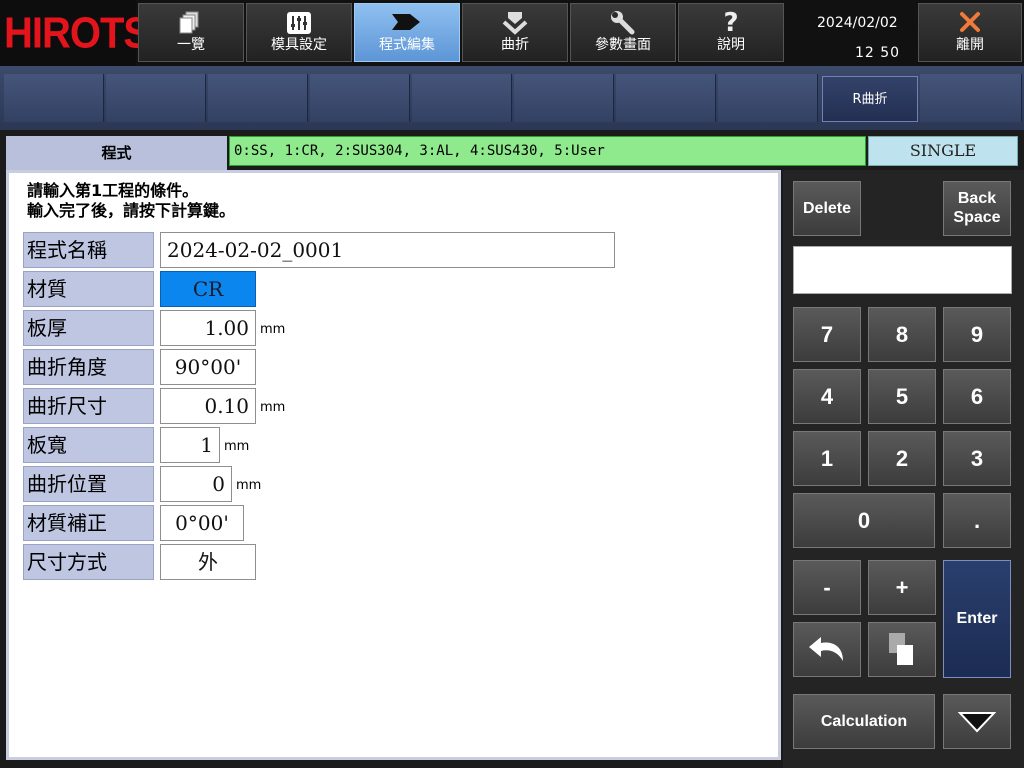 This screenshot has width=1024, height=768. Describe the element at coordinates (299, 20) in the screenshot. I see `sliders-icon` at that location.